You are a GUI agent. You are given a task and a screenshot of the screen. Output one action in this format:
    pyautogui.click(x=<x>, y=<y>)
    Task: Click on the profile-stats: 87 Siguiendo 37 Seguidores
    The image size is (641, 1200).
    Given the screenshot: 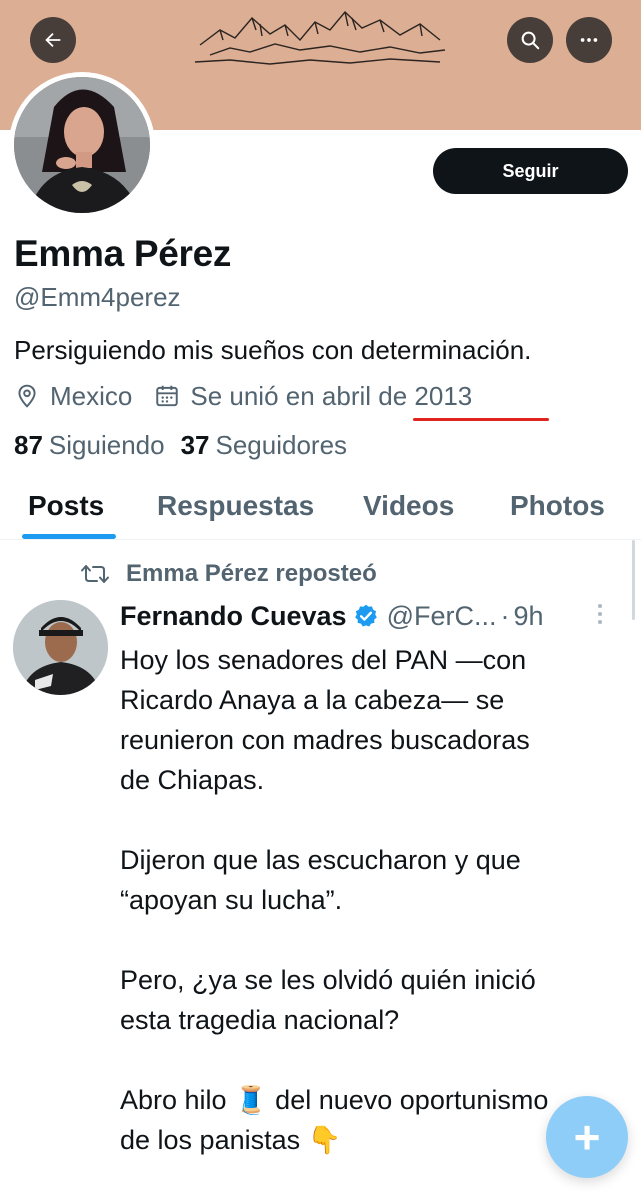 What is the action you would take?
    pyautogui.click(x=188, y=445)
    